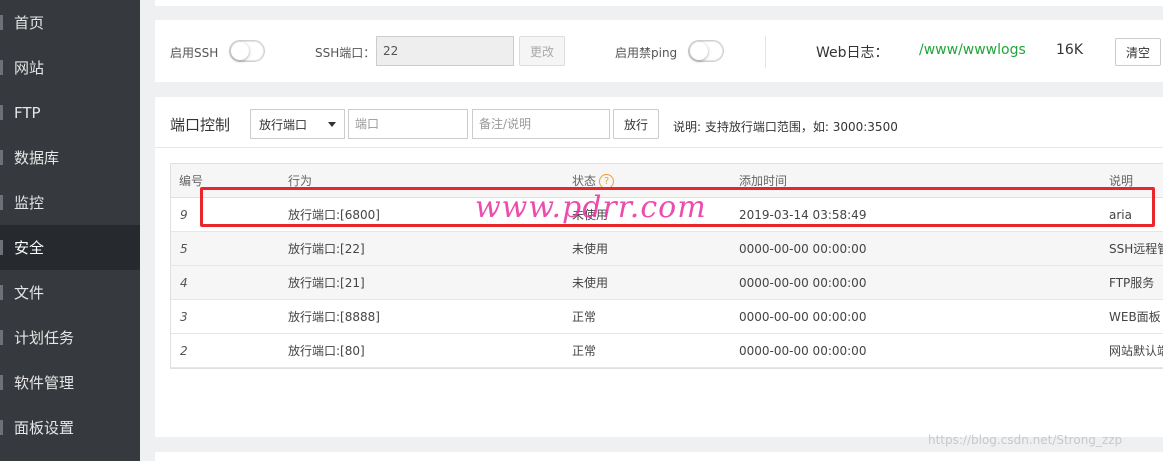 The image size is (1163, 461). Describe the element at coordinates (332, 124) in the screenshot. I see `chevron-down-icon` at that location.